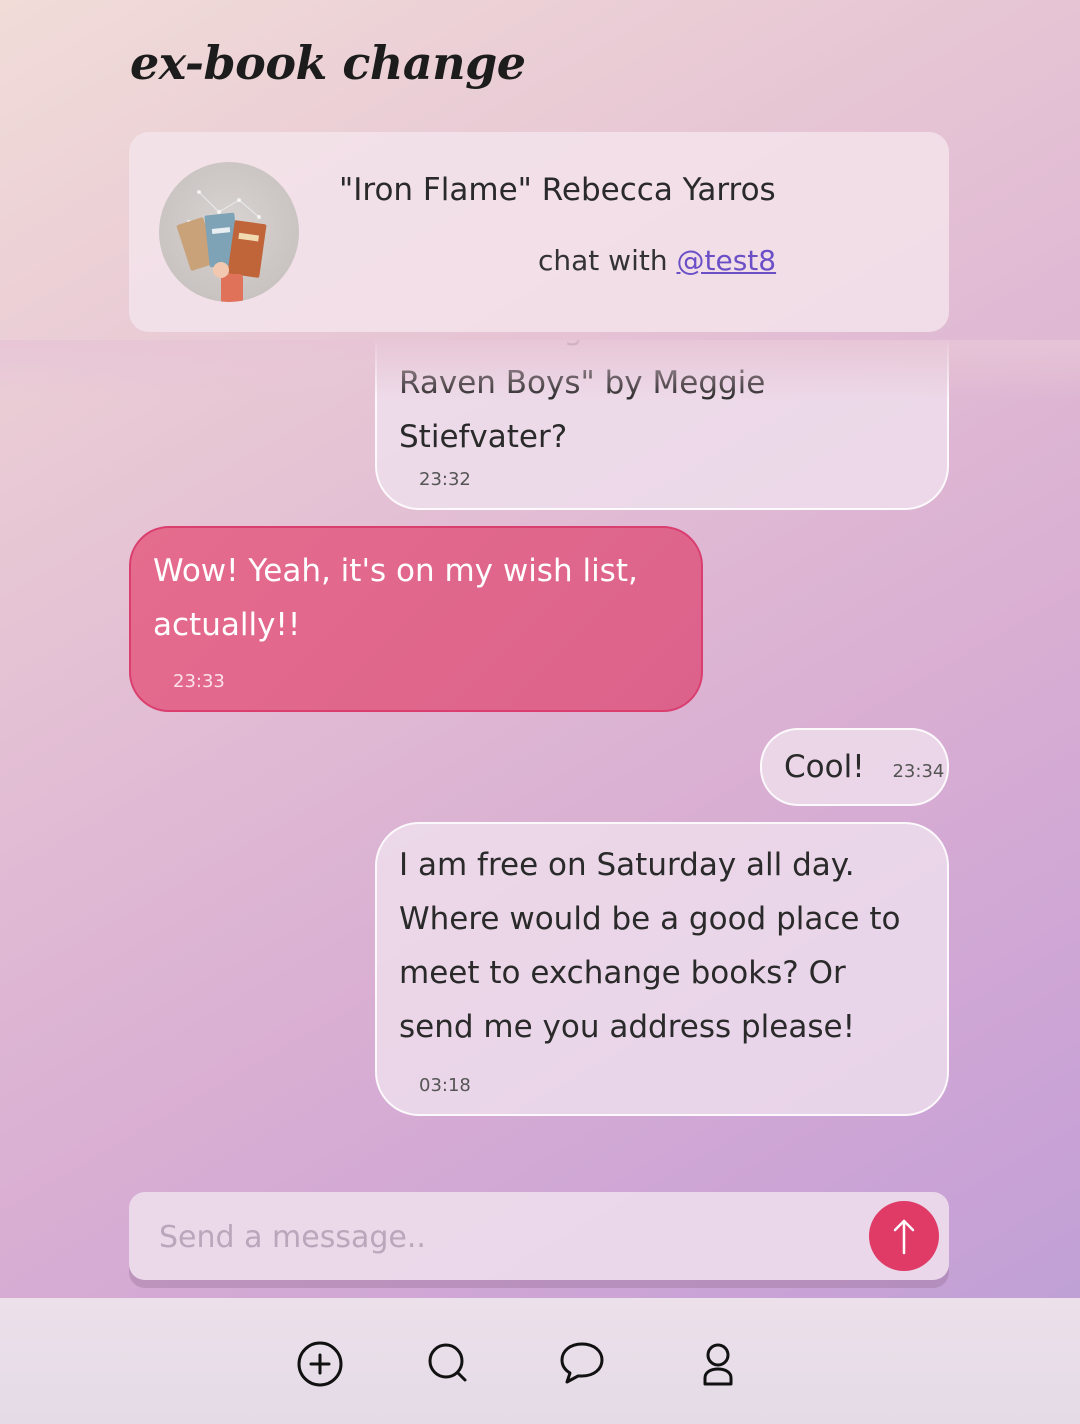 The image size is (1080, 1424). Describe the element at coordinates (540, 1361) in the screenshot. I see `bottom-nav-bar` at that location.